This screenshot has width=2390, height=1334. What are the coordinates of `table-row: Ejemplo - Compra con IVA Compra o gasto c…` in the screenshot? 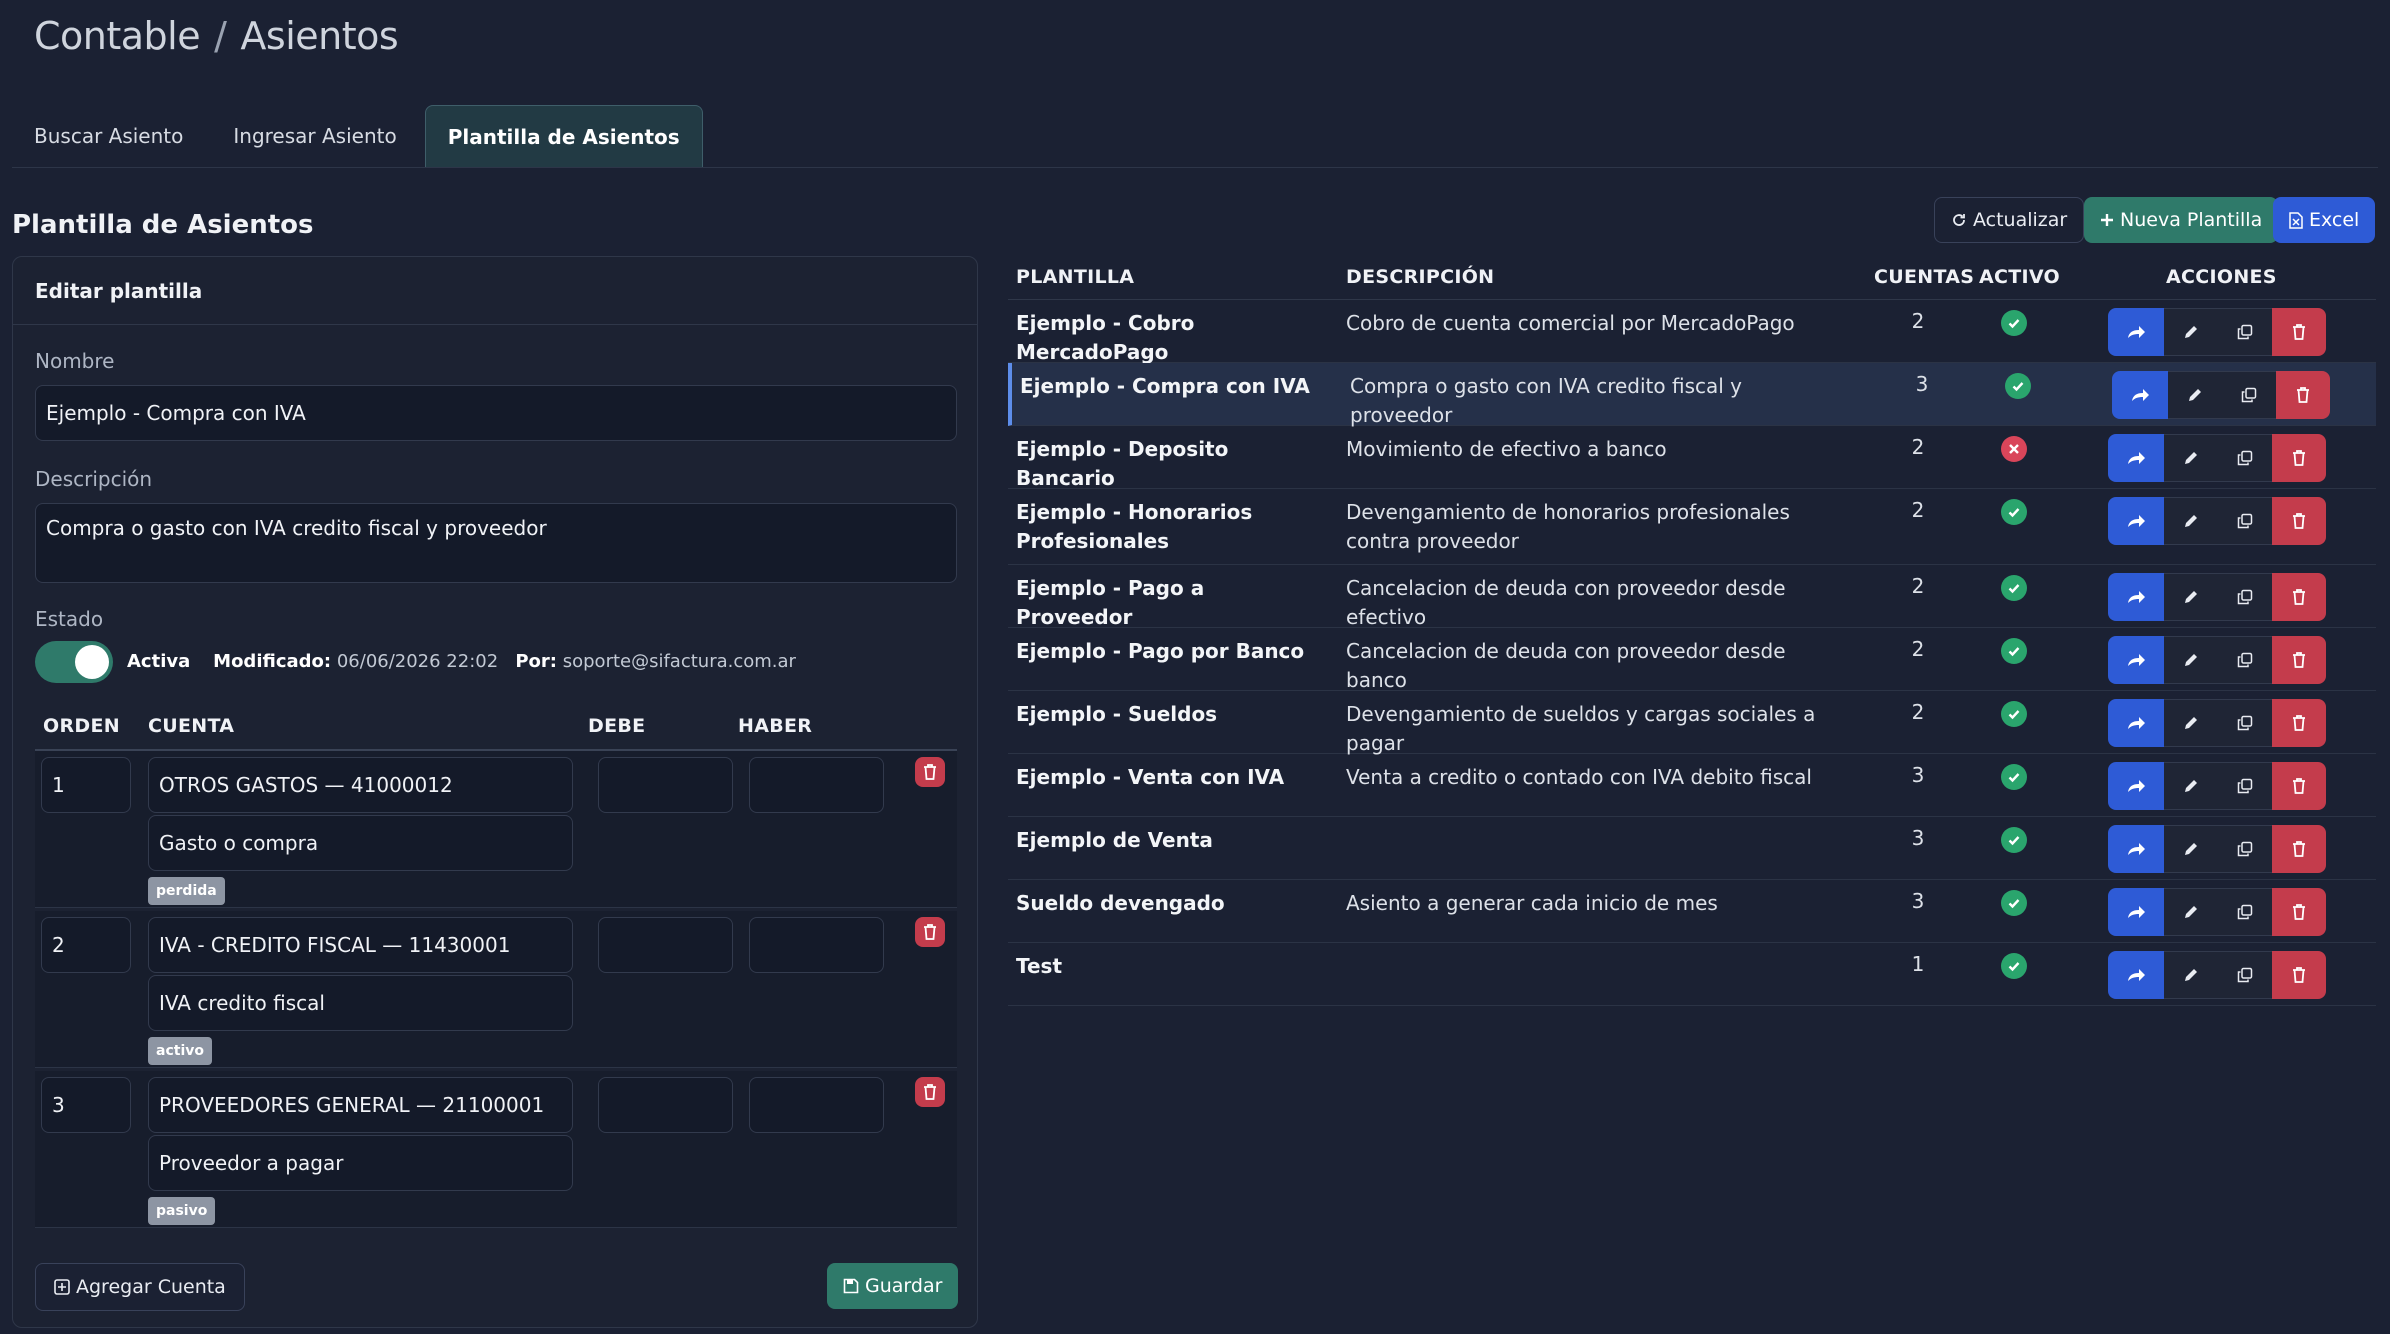 It's located at (1692, 395).